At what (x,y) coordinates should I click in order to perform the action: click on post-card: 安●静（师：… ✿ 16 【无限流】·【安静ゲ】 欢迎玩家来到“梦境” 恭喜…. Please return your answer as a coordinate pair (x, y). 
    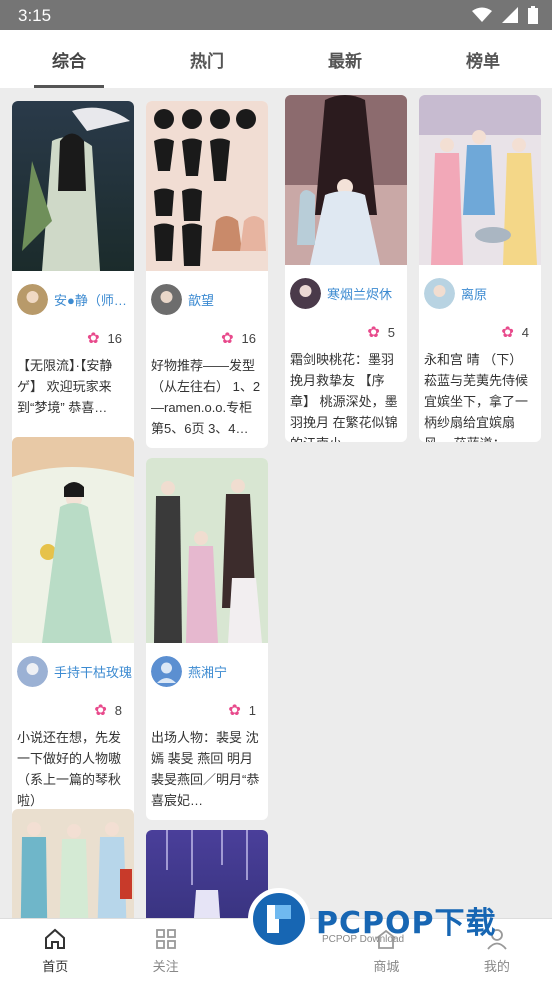
    Looking at the image, I should click on (73, 274).